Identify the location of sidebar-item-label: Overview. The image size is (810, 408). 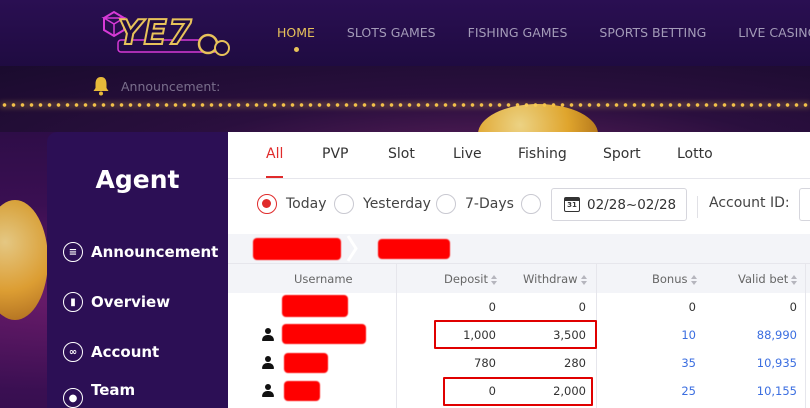
(131, 302).